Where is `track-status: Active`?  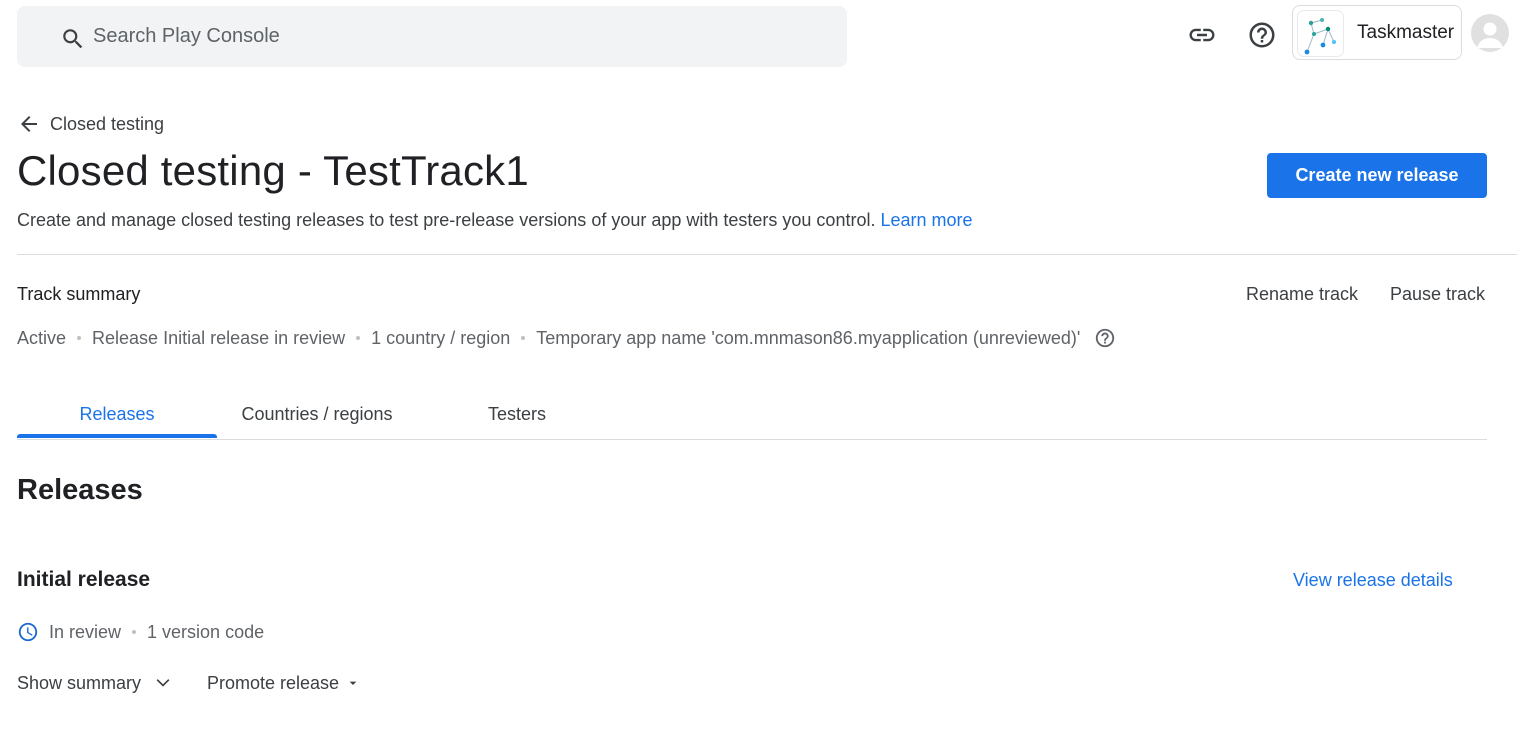 track-status: Active is located at coordinates (42, 337).